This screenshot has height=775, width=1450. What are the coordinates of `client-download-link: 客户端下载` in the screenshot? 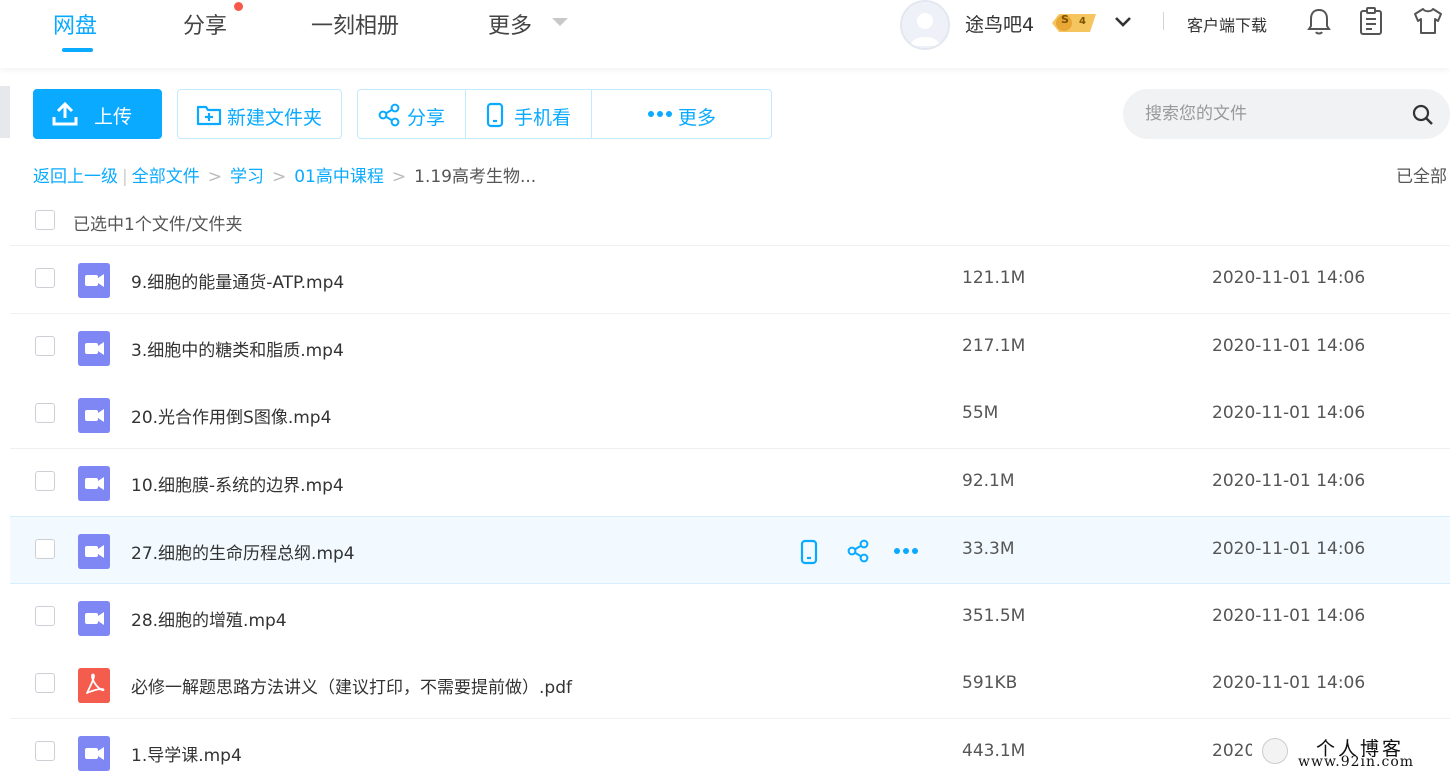 It's located at (1227, 24).